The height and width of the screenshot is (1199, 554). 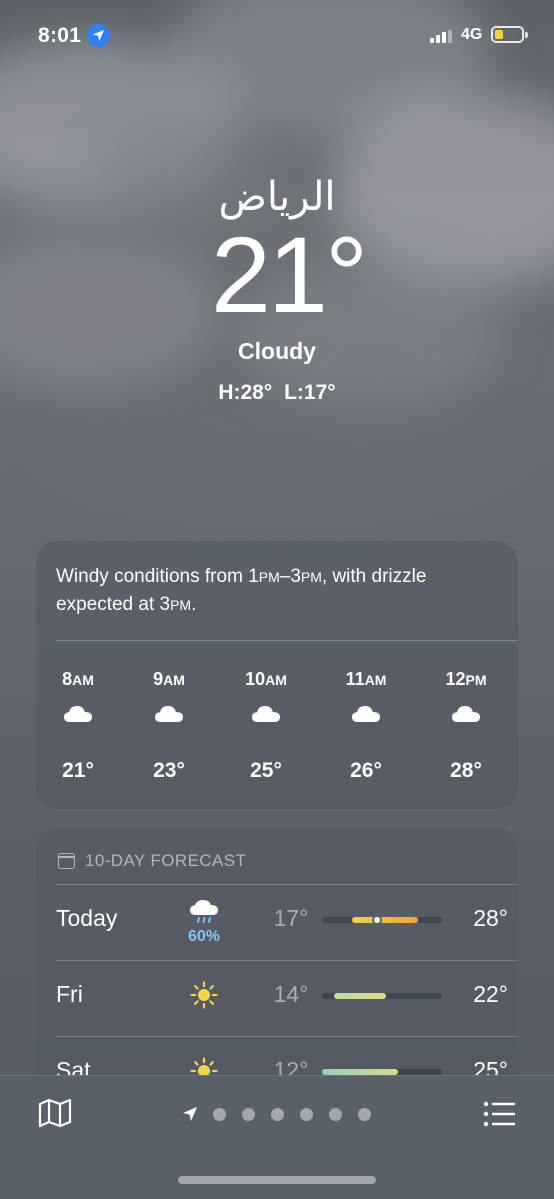 What do you see at coordinates (466, 679) in the screenshot?
I see `hour-label: 12PM` at bounding box center [466, 679].